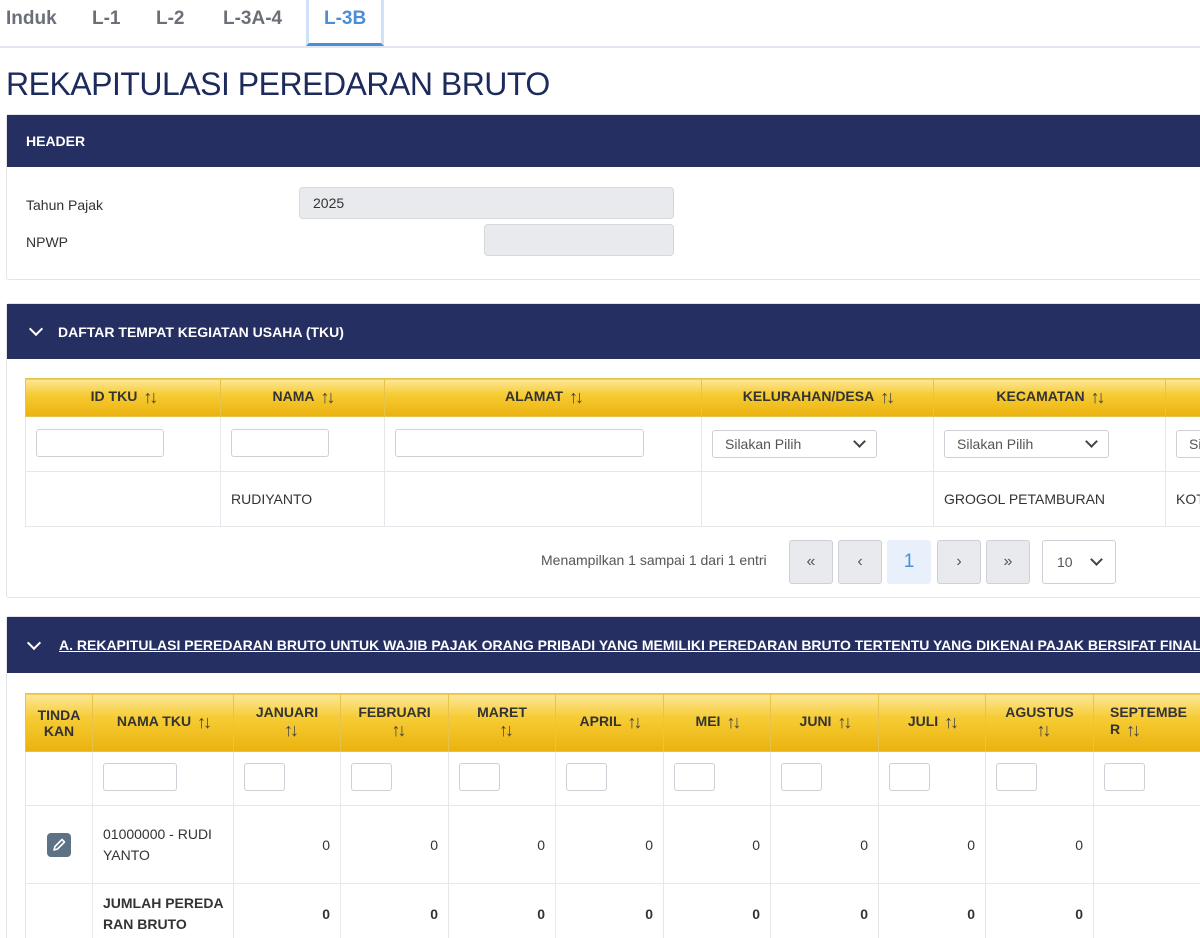 The image size is (1200, 938). I want to click on table-row: RUDIYANTO GROGOL PETAMBURAN KOT, so click(612, 499).